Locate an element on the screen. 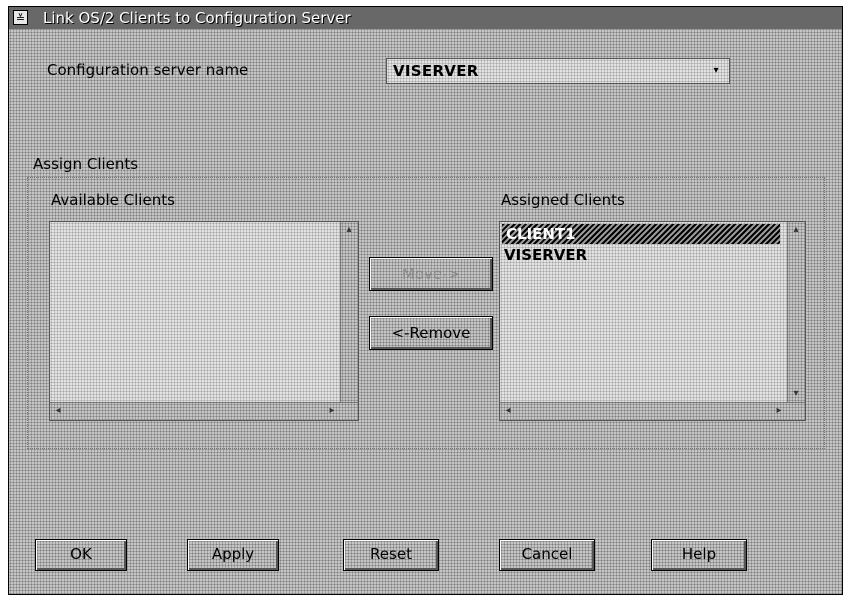  ok-button: OK is located at coordinates (81, 555).